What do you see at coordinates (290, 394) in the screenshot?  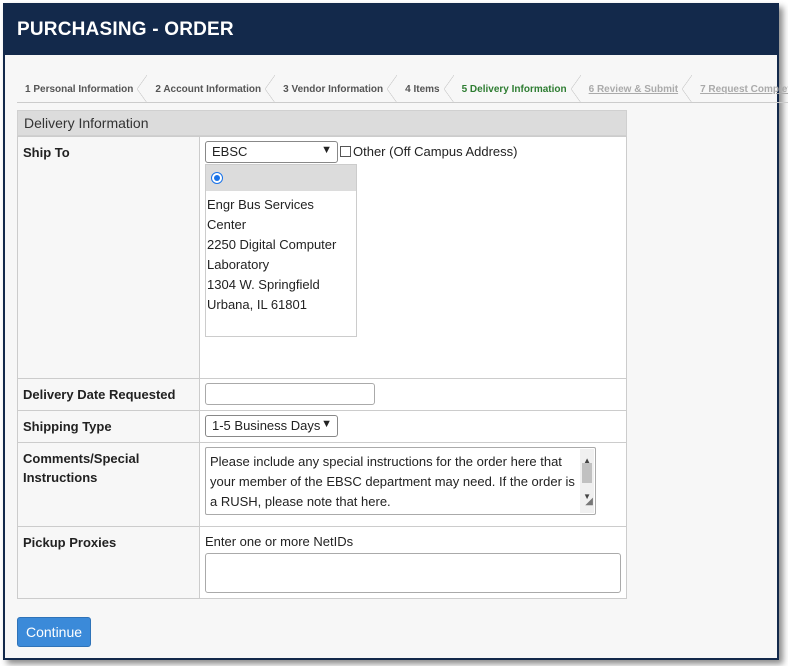 I see `delivery-date-input` at bounding box center [290, 394].